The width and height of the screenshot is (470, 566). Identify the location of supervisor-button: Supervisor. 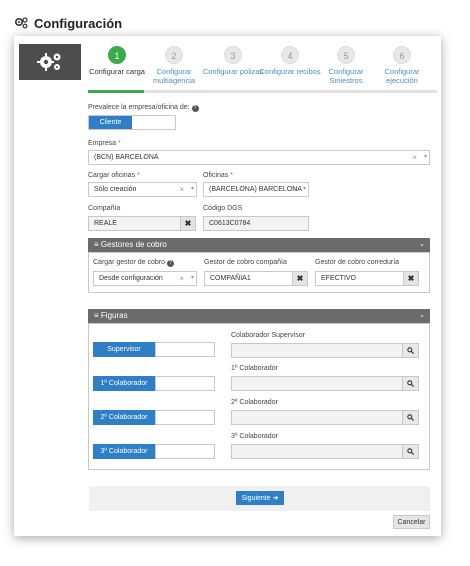
(124, 349).